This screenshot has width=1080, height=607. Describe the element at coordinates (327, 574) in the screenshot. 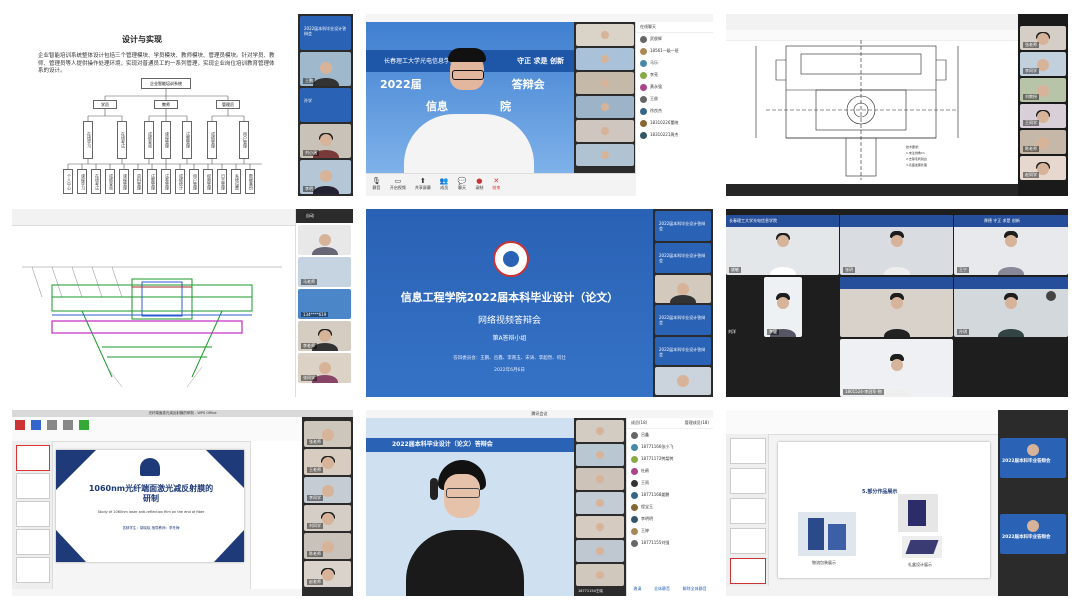

I see `participant-video: 赵老师` at that location.